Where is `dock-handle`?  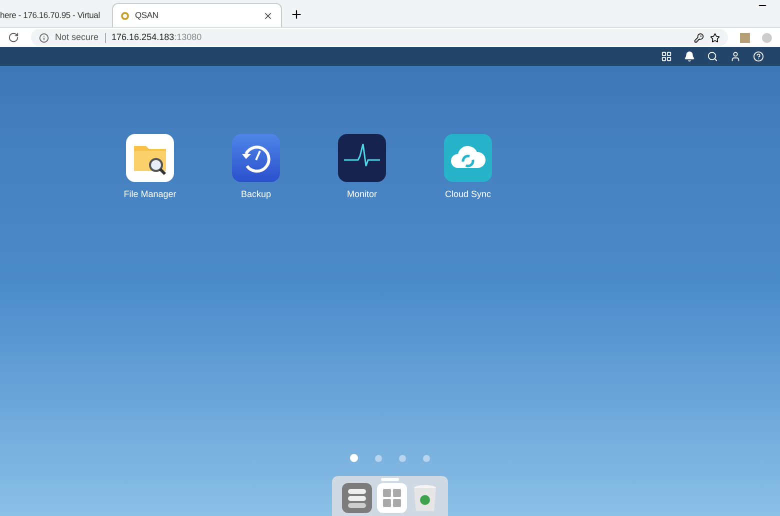 dock-handle is located at coordinates (390, 479).